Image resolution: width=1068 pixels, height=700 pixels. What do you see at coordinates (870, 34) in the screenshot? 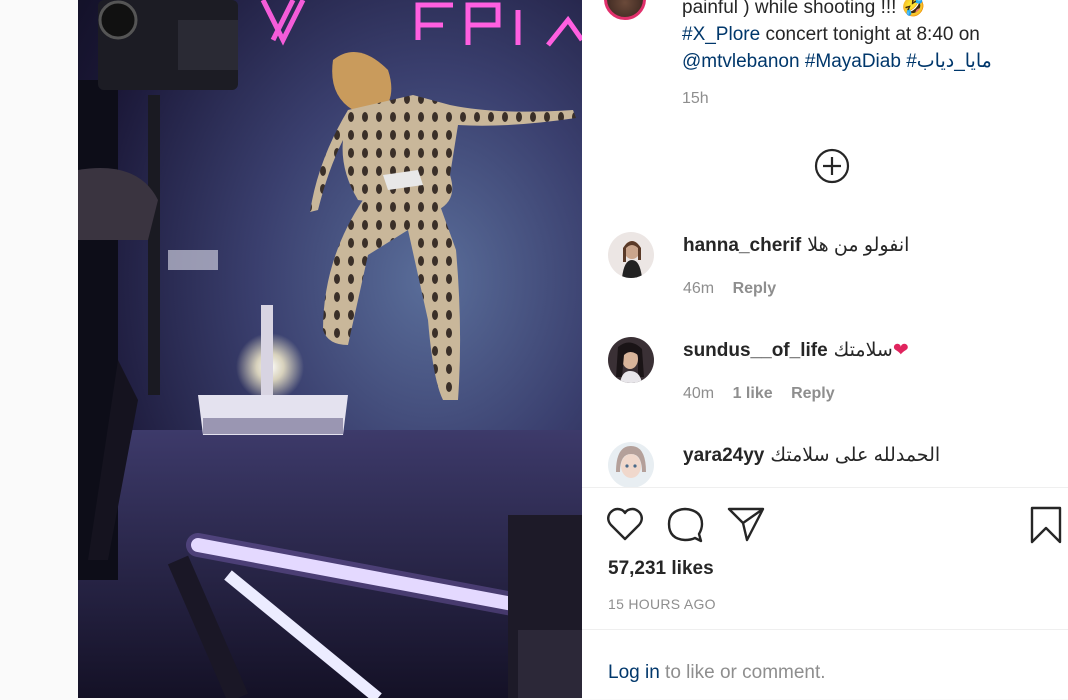
I see `caption-line-2-text: concert tonight at 8:40 on` at bounding box center [870, 34].